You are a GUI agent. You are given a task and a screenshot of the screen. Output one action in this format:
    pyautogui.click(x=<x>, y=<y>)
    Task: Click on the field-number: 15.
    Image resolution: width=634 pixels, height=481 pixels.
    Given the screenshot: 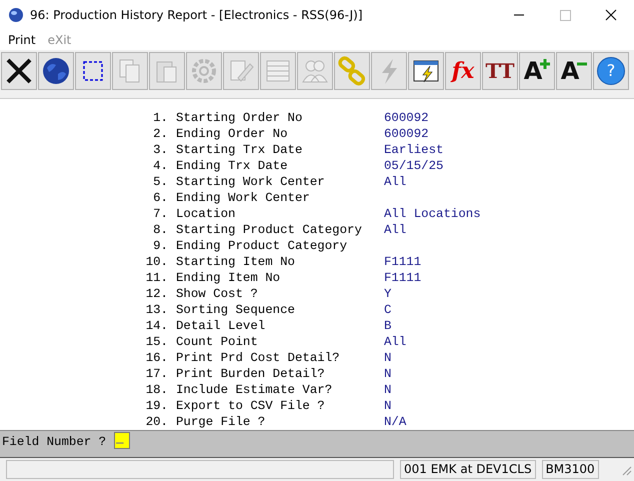 What is the action you would take?
    pyautogui.click(x=156, y=342)
    